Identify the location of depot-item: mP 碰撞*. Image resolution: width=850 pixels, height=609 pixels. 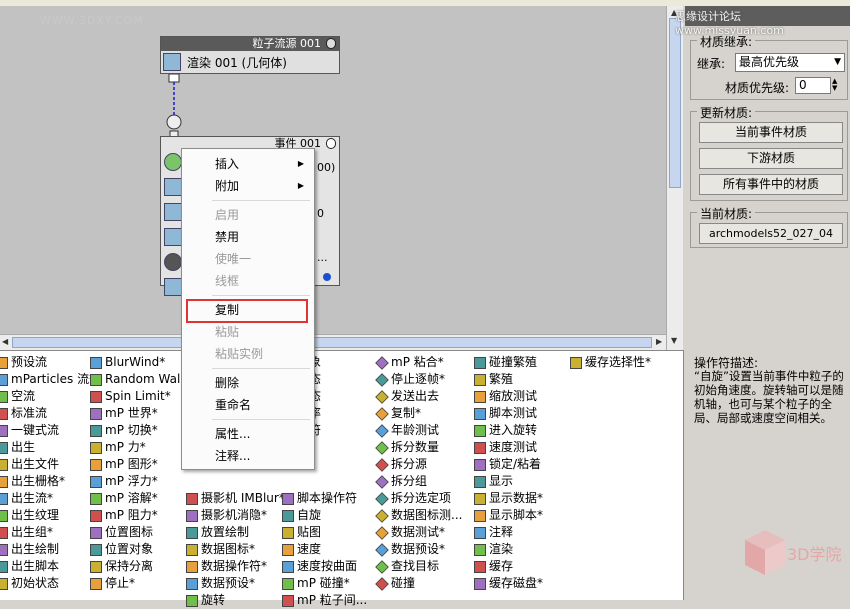
(324, 583).